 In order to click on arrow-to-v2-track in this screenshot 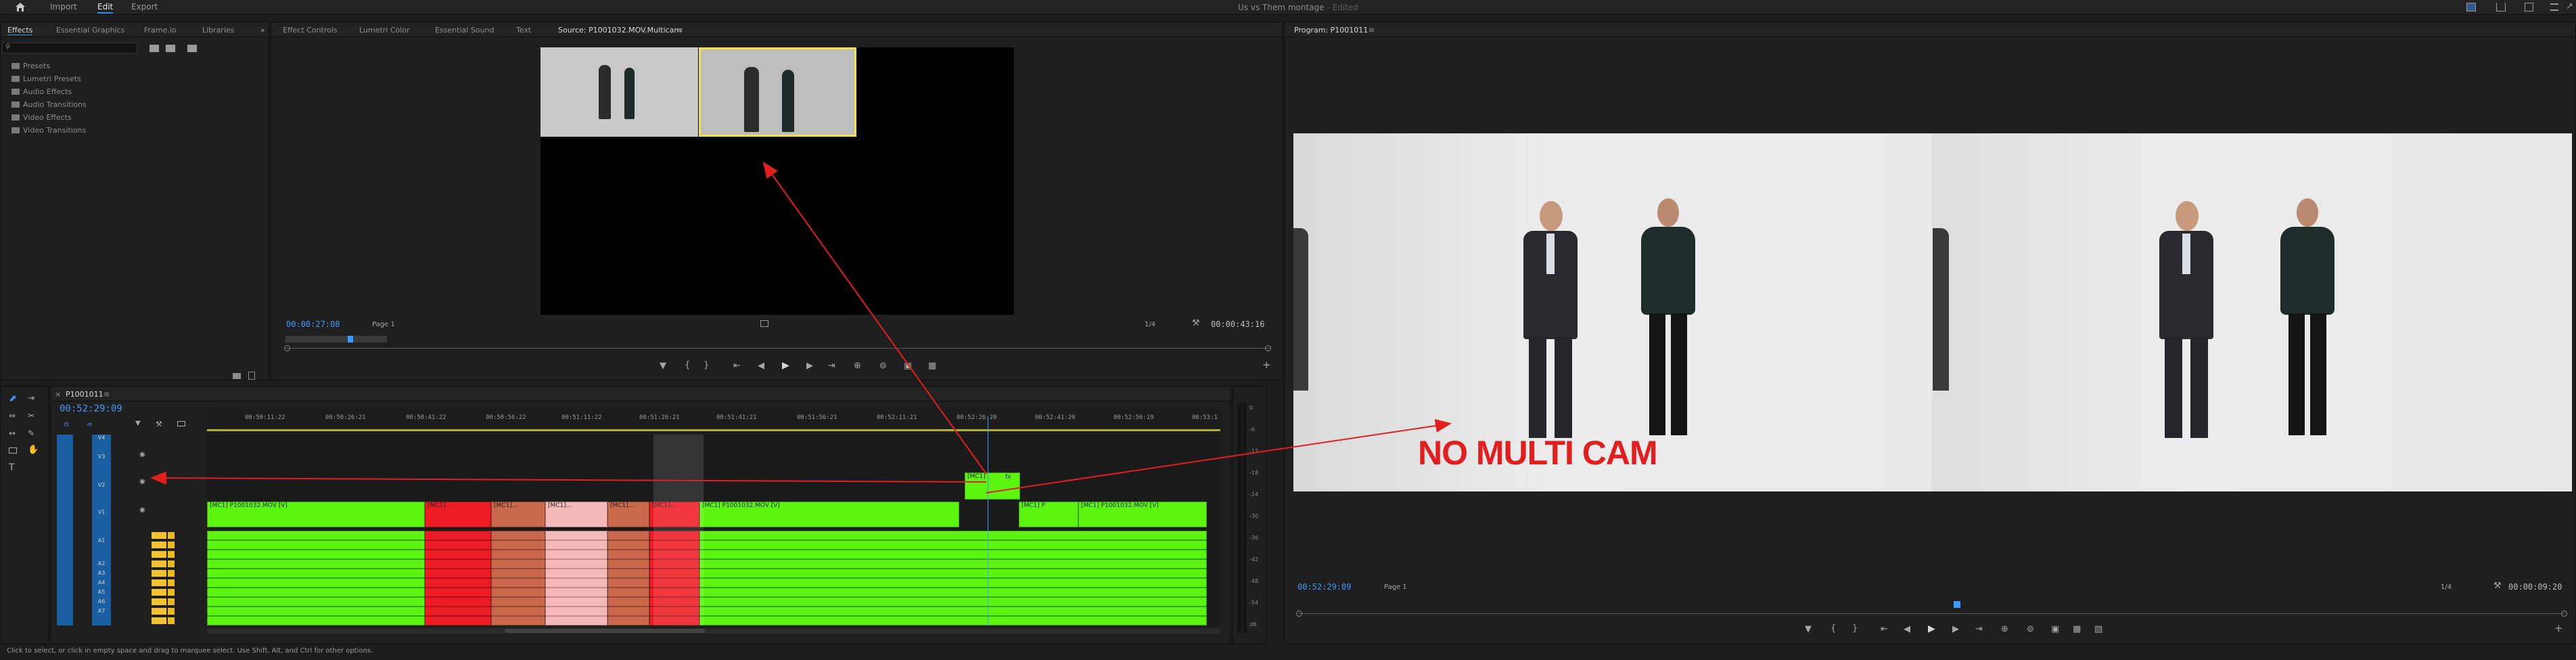, I will do `click(568, 478)`.